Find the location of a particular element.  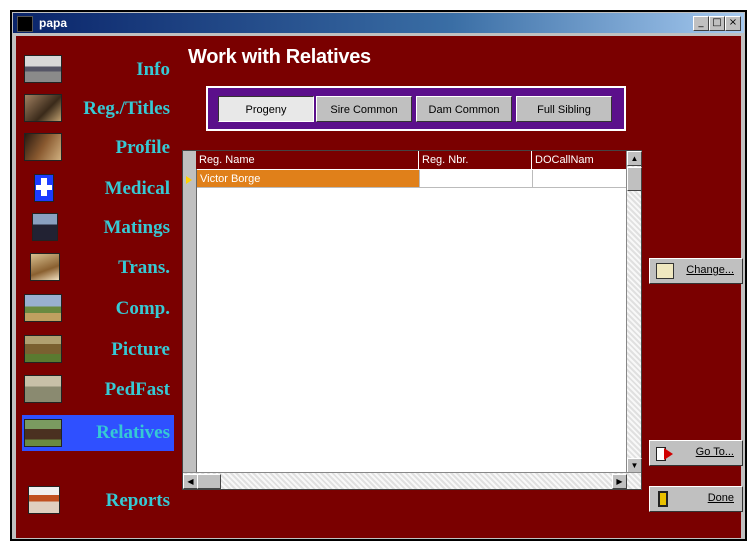

nav-label: Medical is located at coordinates (137, 188).